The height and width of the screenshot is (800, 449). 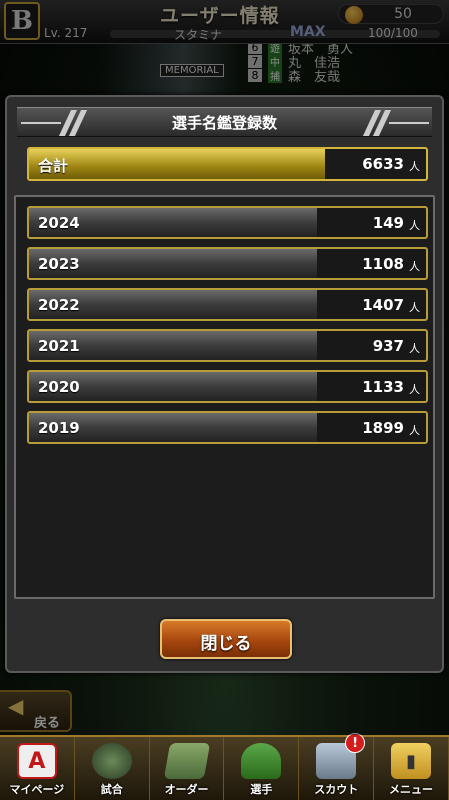 What do you see at coordinates (37, 789) in the screenshot?
I see `nav-label: マイページ` at bounding box center [37, 789].